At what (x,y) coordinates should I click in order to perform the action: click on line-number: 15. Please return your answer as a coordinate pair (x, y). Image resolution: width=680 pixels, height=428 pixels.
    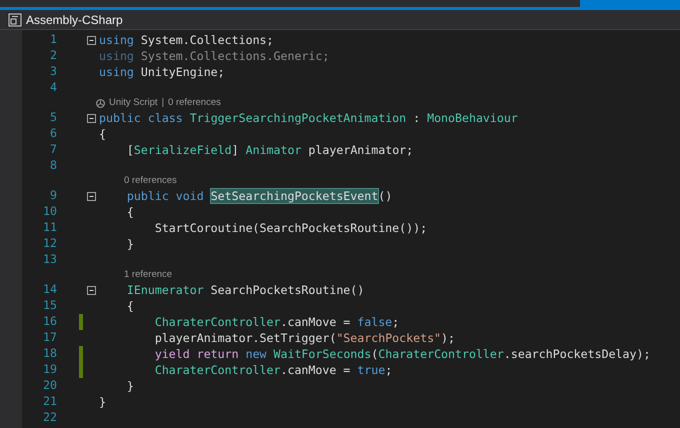
    Looking at the image, I should click on (49, 305).